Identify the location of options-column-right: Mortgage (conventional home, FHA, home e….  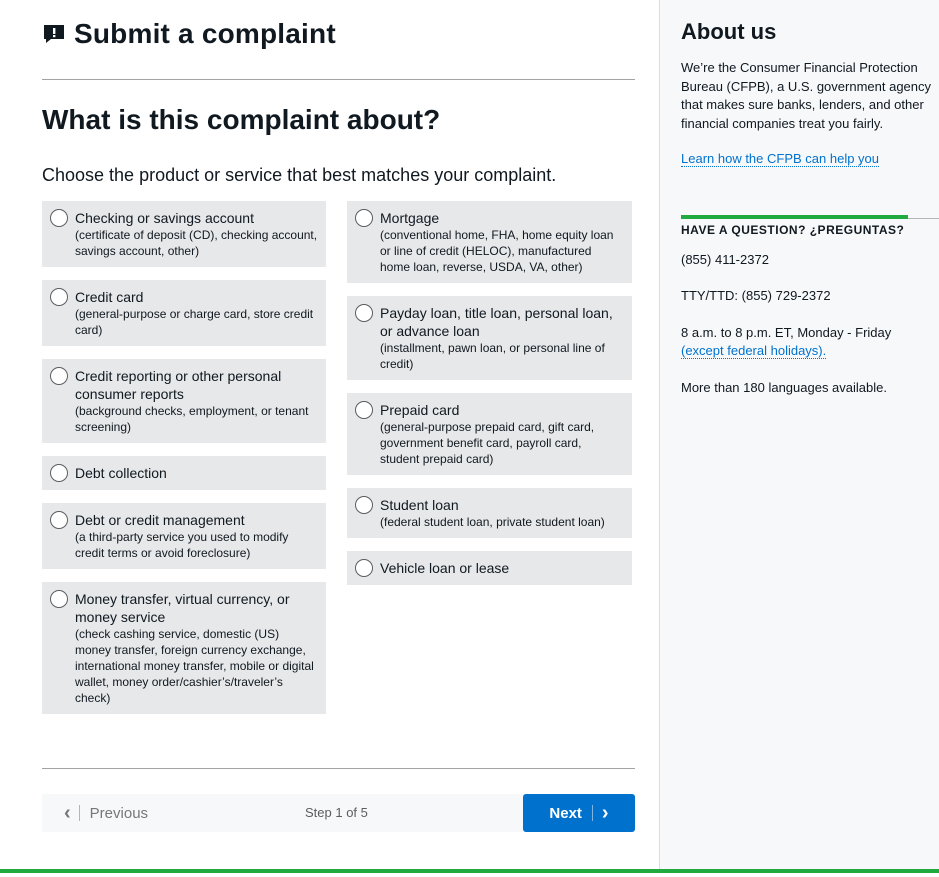
(489, 399).